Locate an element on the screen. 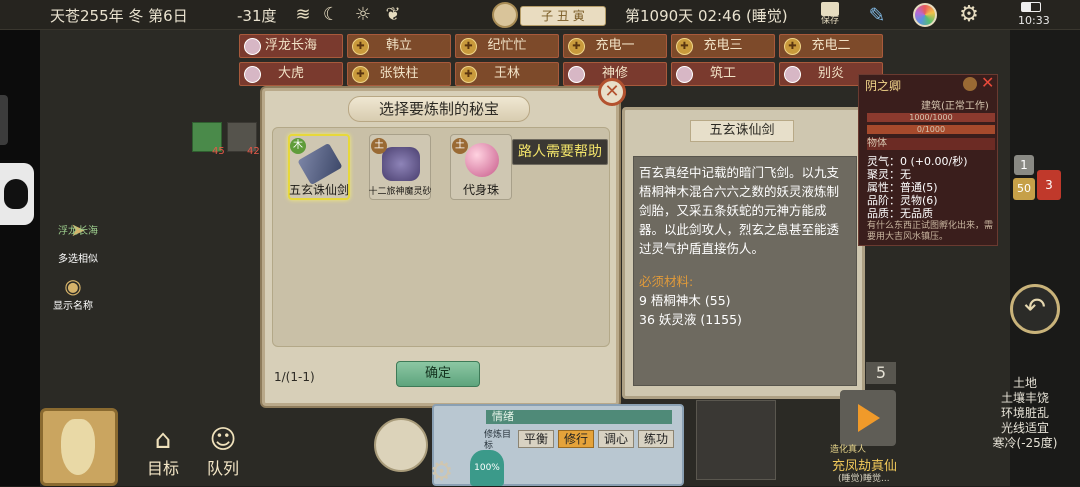 This screenshot has width=1080, height=487. object-subtitle: 建筑(正常工作) is located at coordinates (955, 106).